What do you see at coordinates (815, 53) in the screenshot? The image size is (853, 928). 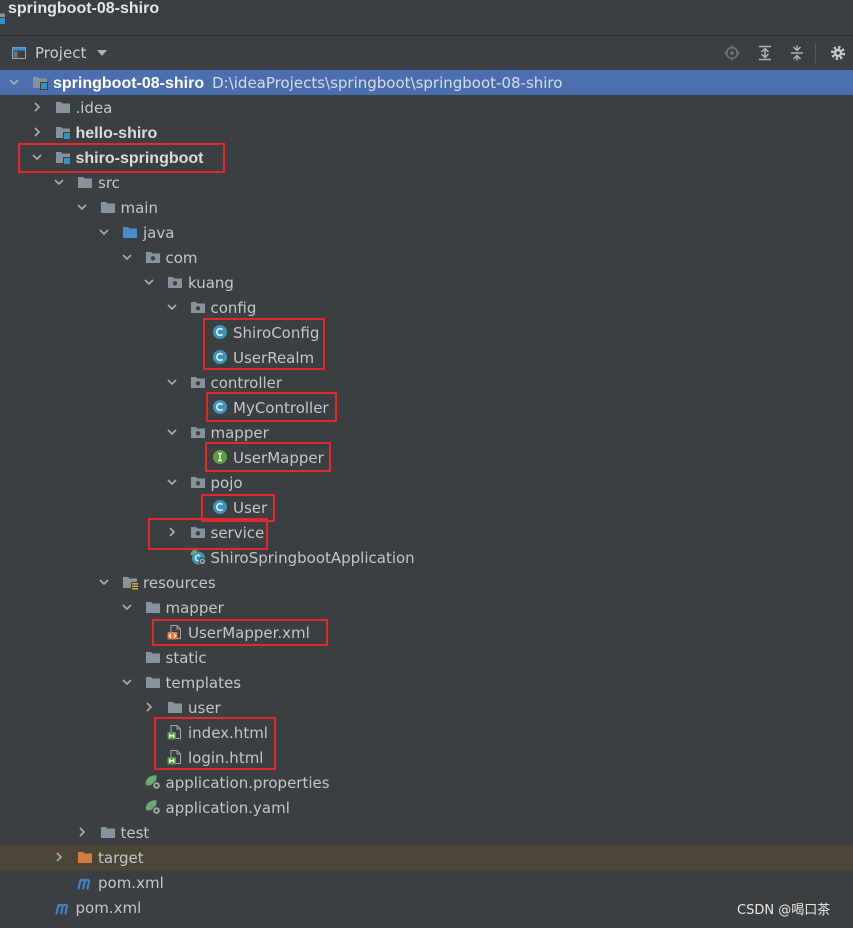 I see `toolbar-separator` at bounding box center [815, 53].